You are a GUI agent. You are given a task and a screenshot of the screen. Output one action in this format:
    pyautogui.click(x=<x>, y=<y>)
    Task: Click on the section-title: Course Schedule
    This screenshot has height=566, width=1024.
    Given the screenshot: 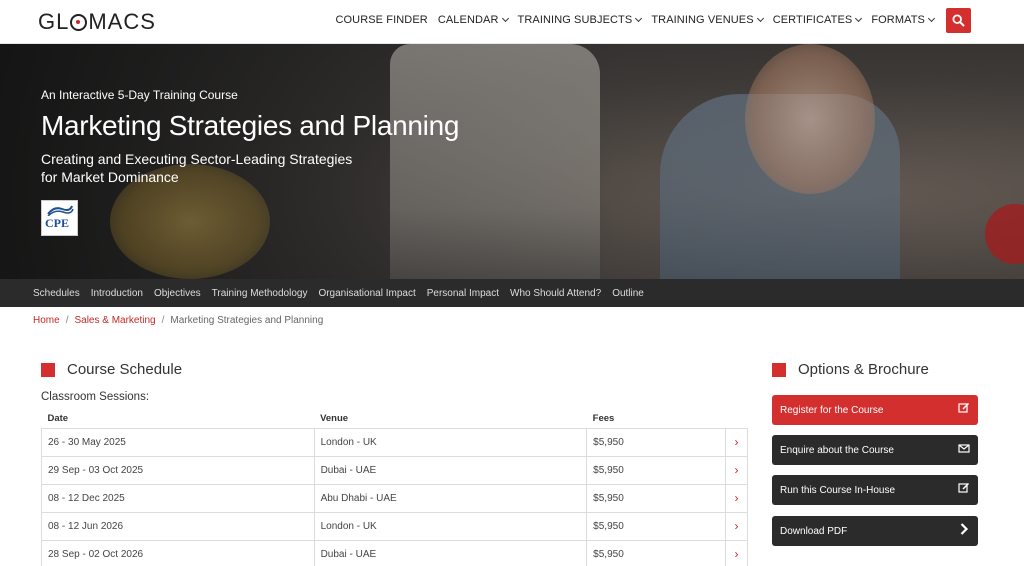 What is the action you would take?
    pyautogui.click(x=125, y=369)
    